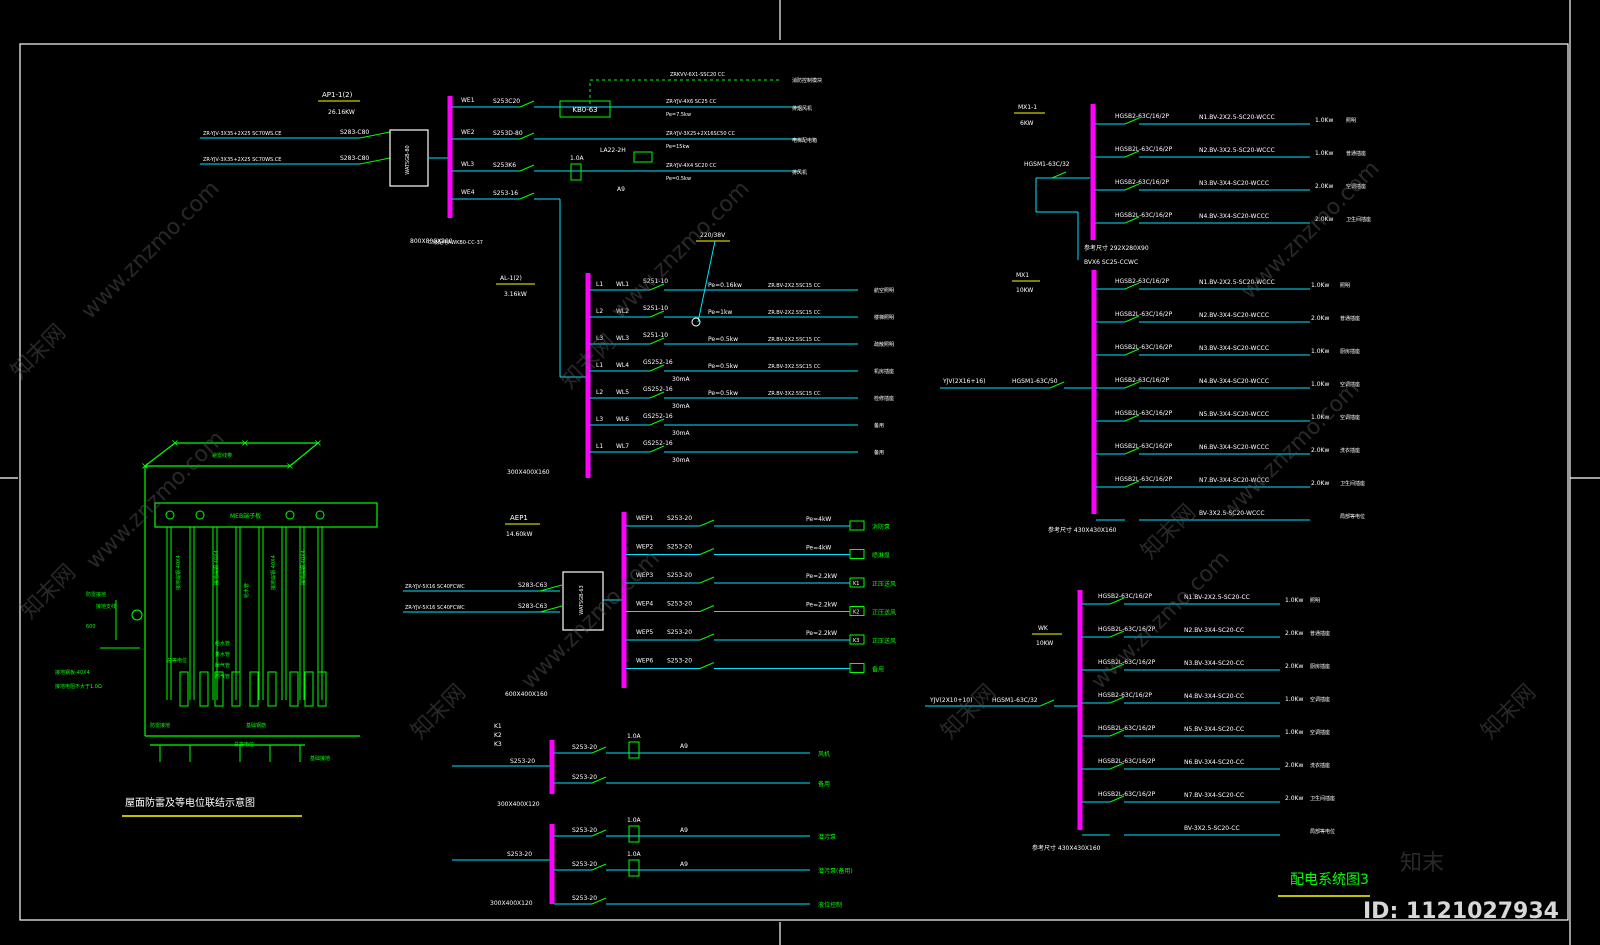 The image size is (1600, 945). What do you see at coordinates (884, 398) in the screenshot?
I see `al-circuit-load: 检修插座` at bounding box center [884, 398].